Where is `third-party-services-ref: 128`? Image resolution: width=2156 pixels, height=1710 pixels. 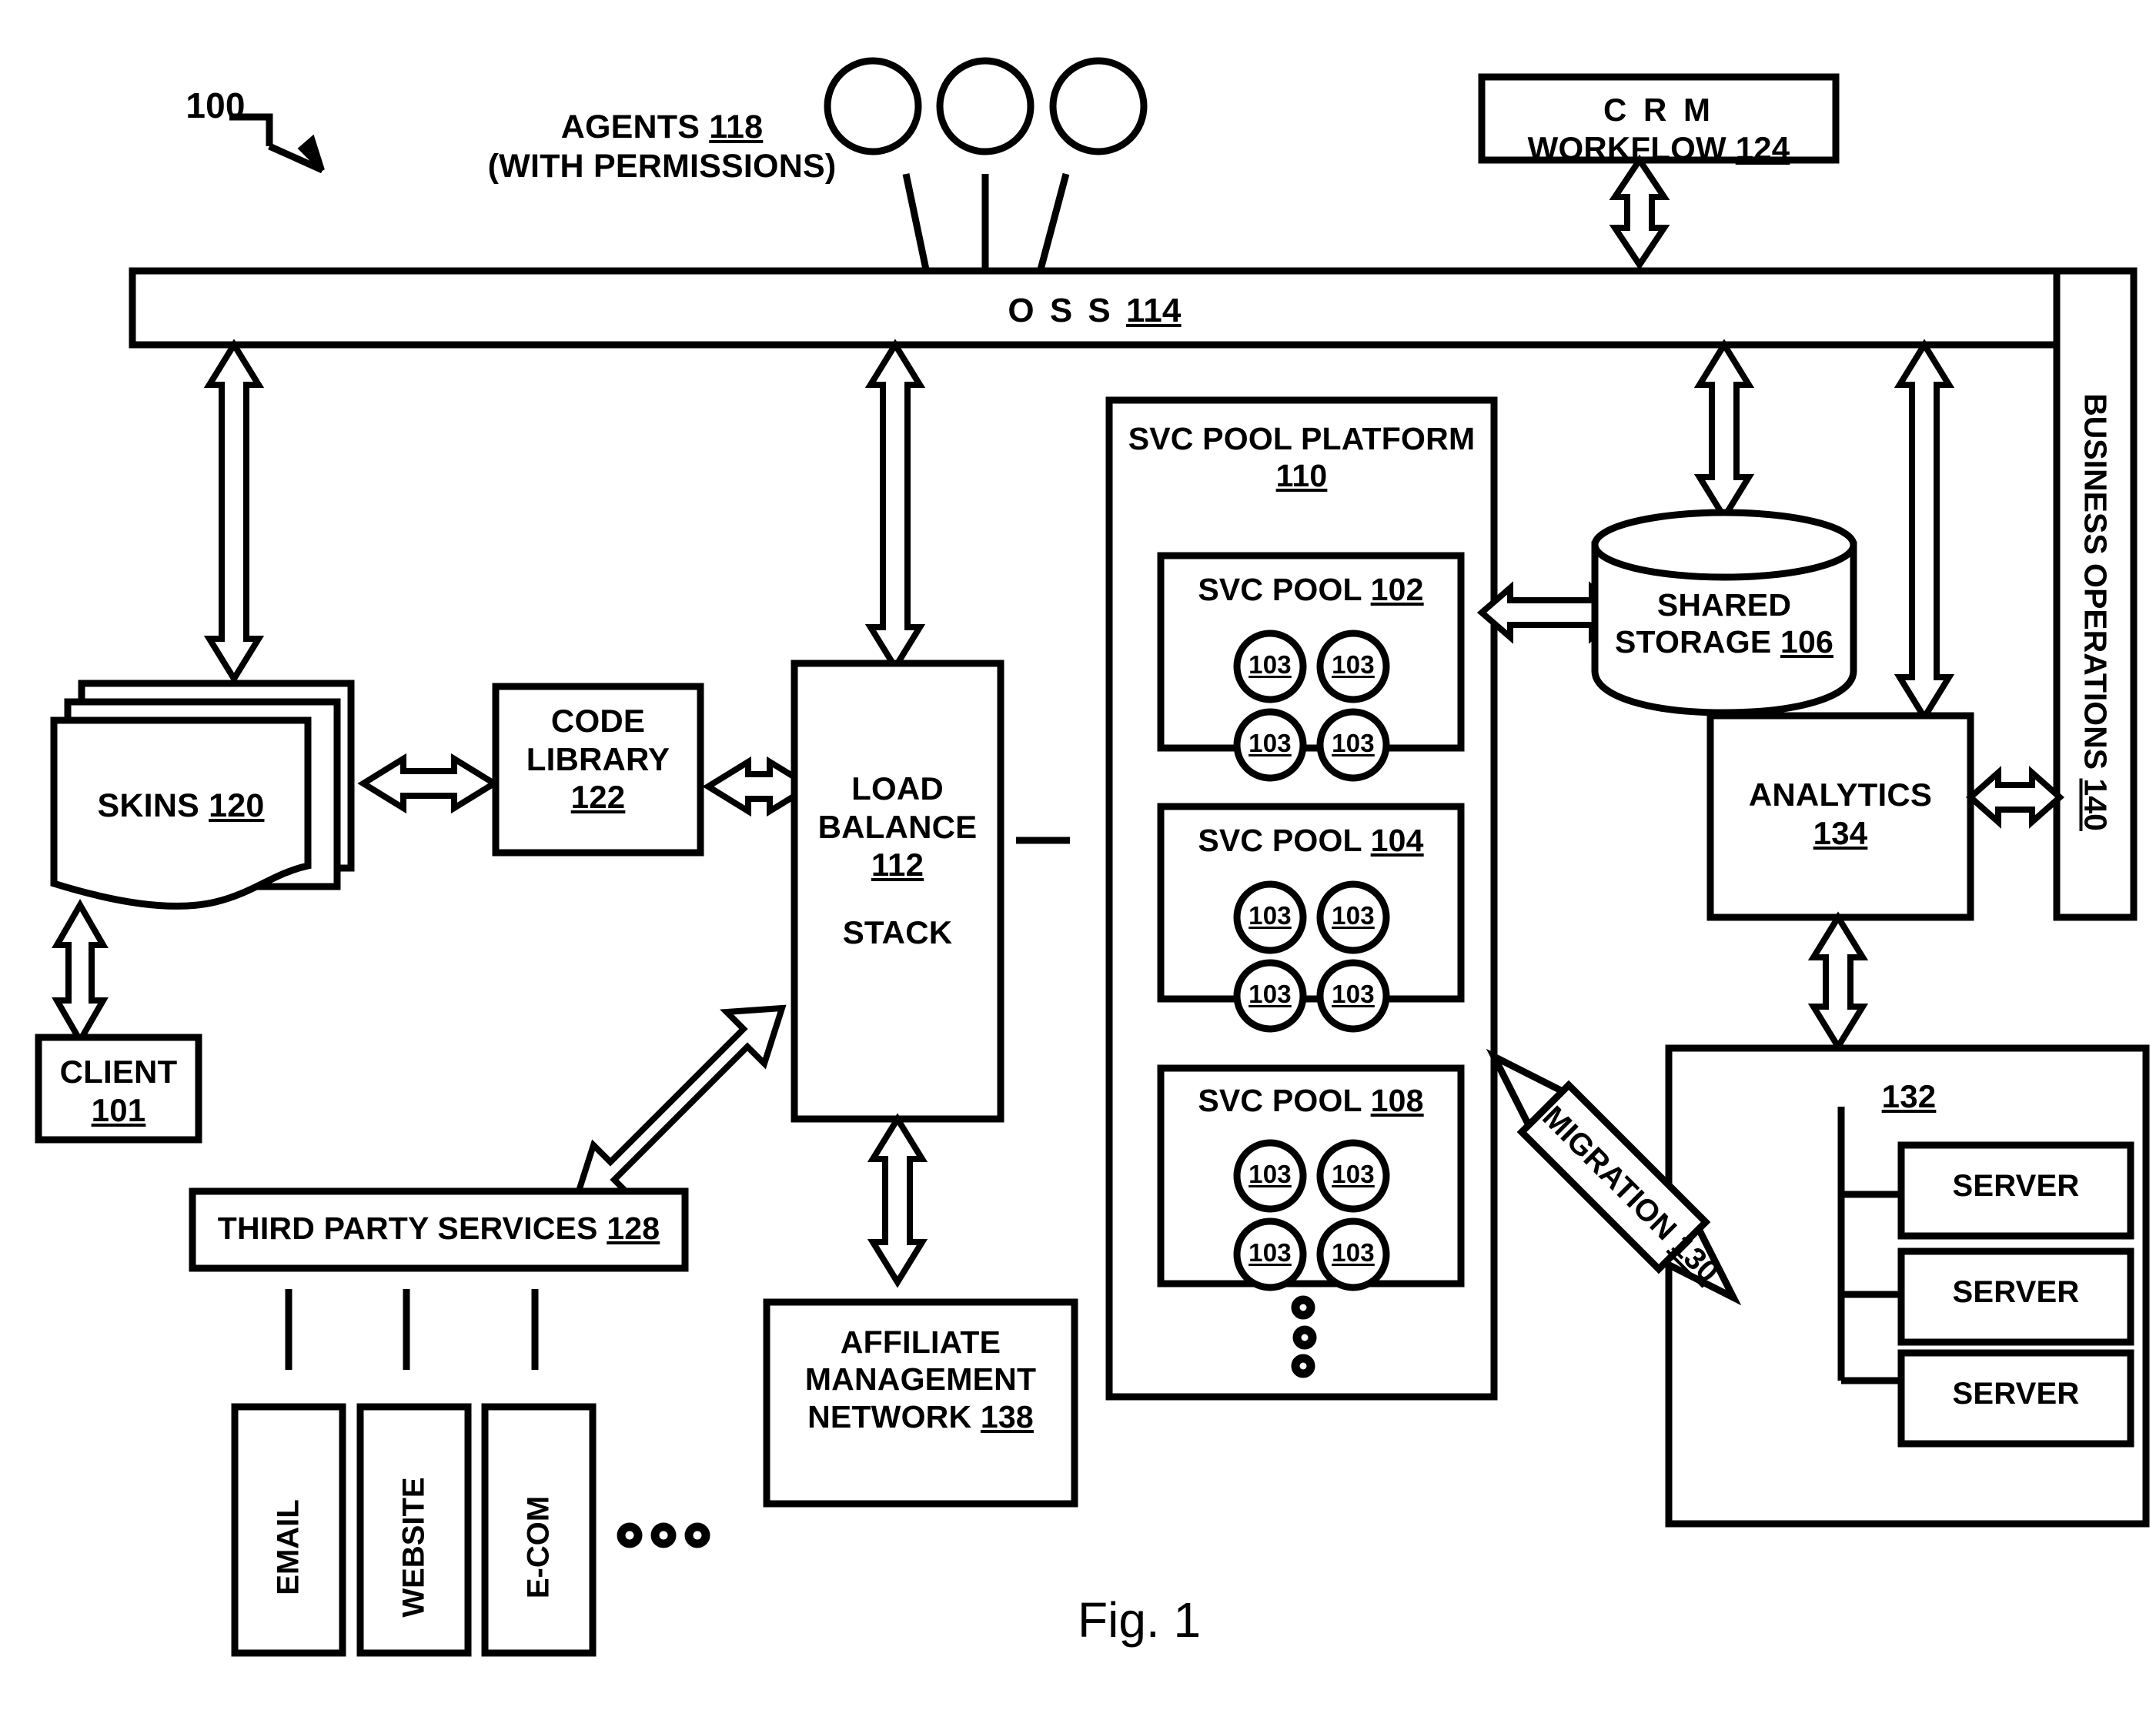 third-party-services-ref: 128 is located at coordinates (633, 1228).